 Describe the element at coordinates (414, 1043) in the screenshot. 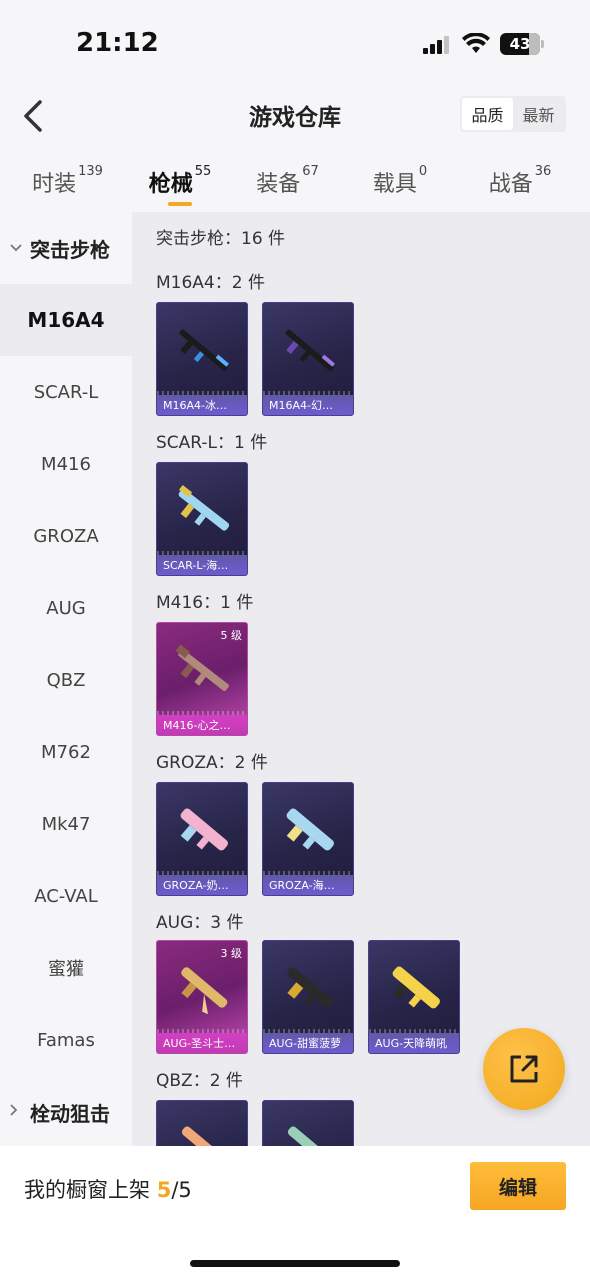

I see `weapon-card-label: AUG-天降萌吼` at that location.